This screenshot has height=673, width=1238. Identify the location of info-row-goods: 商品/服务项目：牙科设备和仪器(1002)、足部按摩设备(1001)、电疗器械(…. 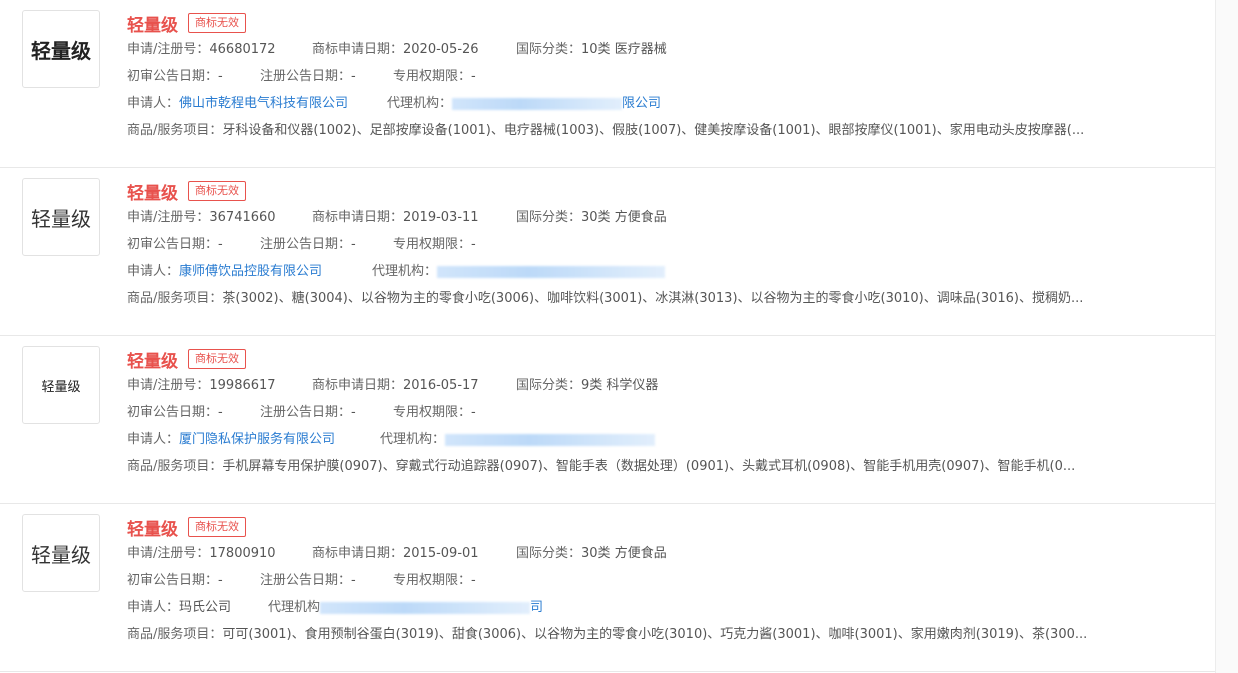
(657, 130).